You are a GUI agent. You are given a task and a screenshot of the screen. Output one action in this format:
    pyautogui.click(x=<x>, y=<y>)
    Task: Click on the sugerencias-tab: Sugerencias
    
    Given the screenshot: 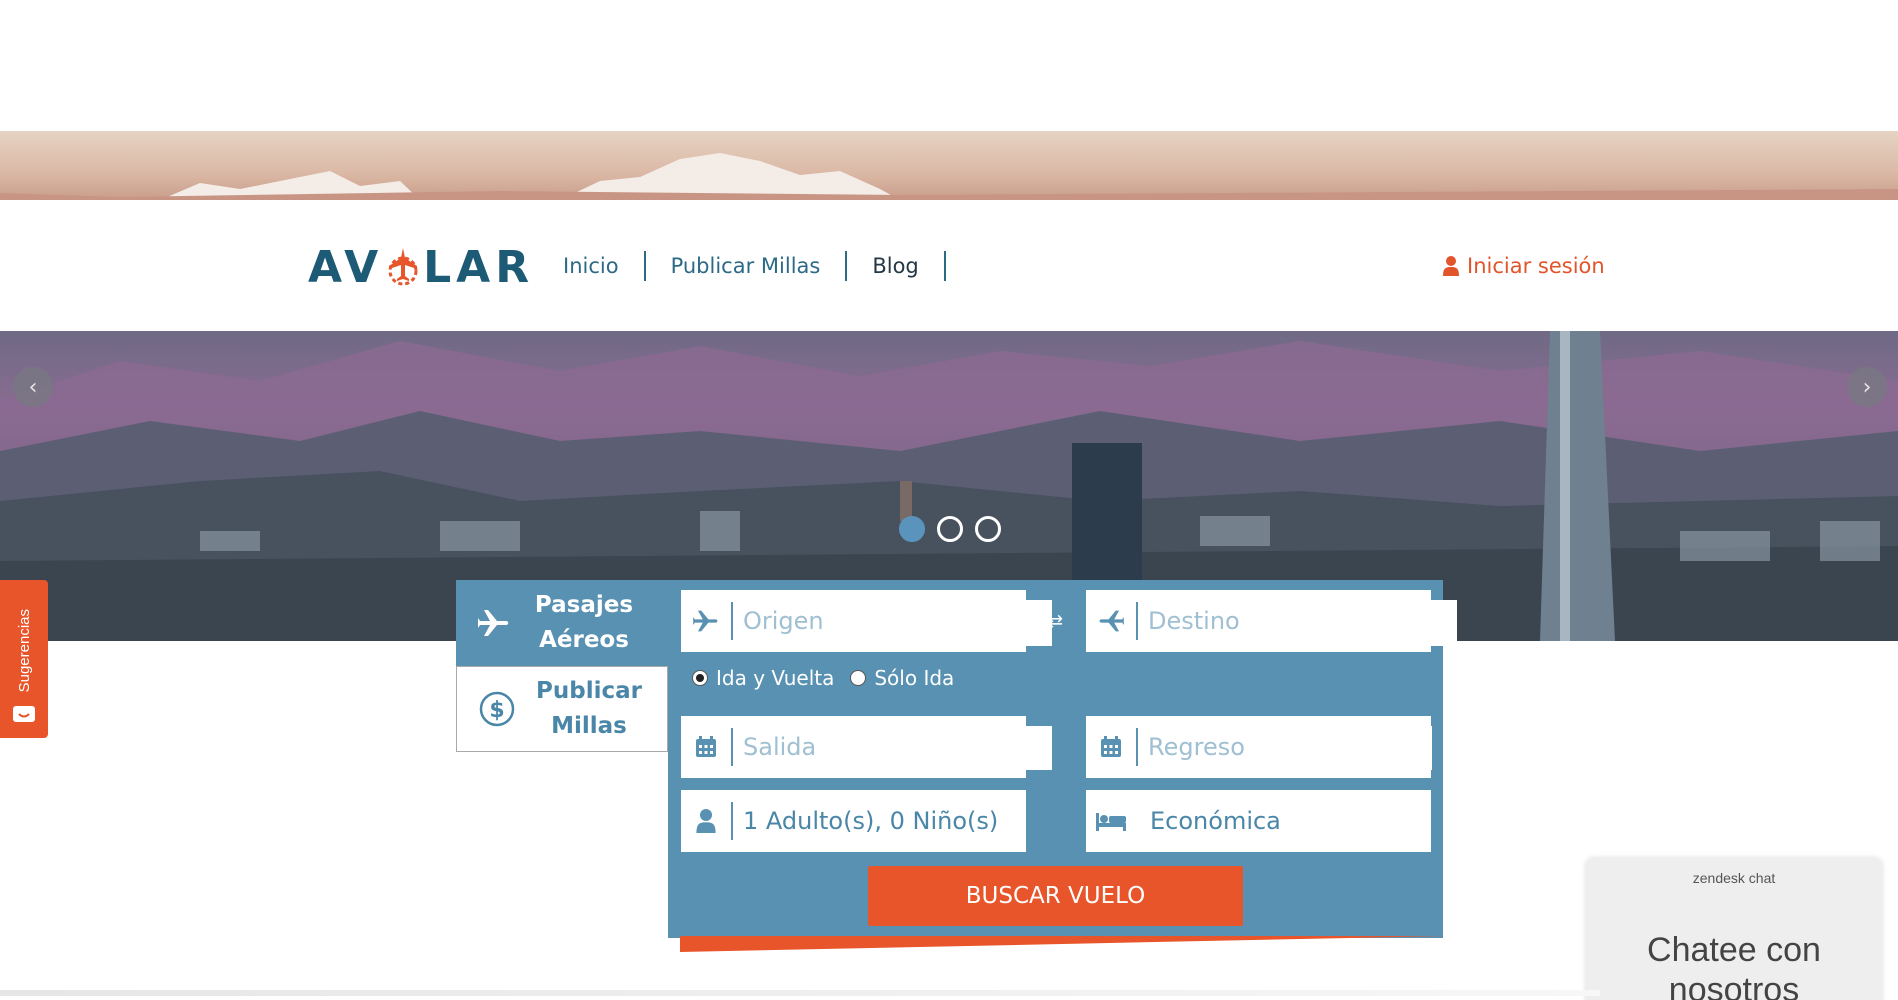 What is the action you would take?
    pyautogui.click(x=24, y=659)
    